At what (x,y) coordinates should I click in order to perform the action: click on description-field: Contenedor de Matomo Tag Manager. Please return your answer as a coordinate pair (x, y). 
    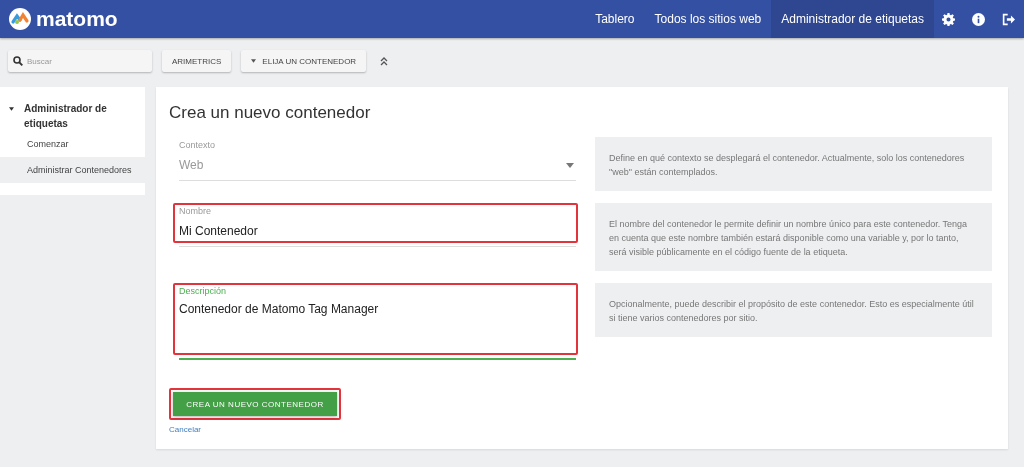
    Looking at the image, I should click on (375, 327).